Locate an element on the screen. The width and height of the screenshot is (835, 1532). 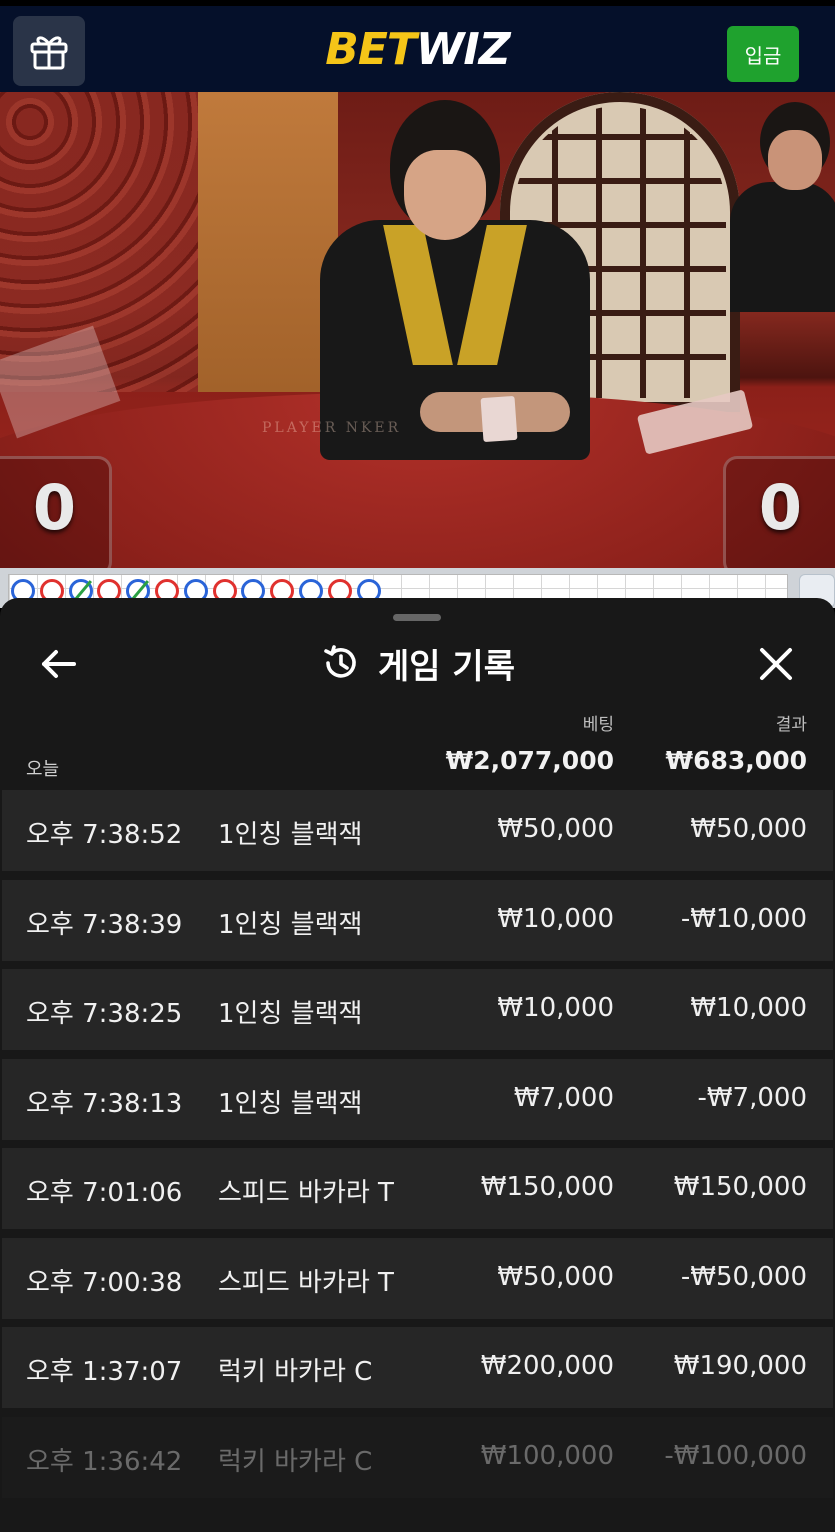
history-icon is located at coordinates (340, 661).